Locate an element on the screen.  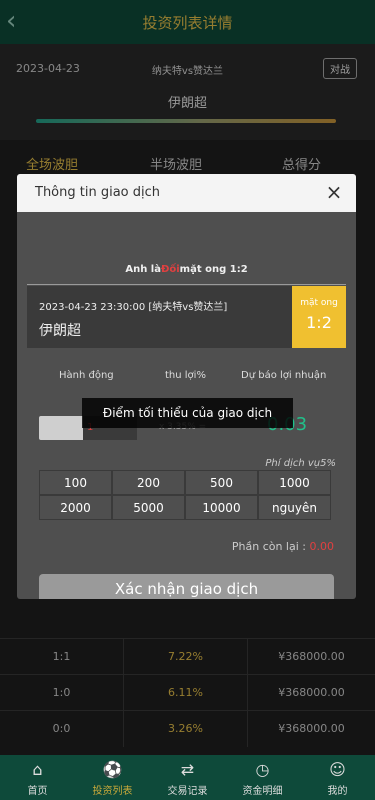
nav-home: ⌂ 首页 is located at coordinates (37, 777).